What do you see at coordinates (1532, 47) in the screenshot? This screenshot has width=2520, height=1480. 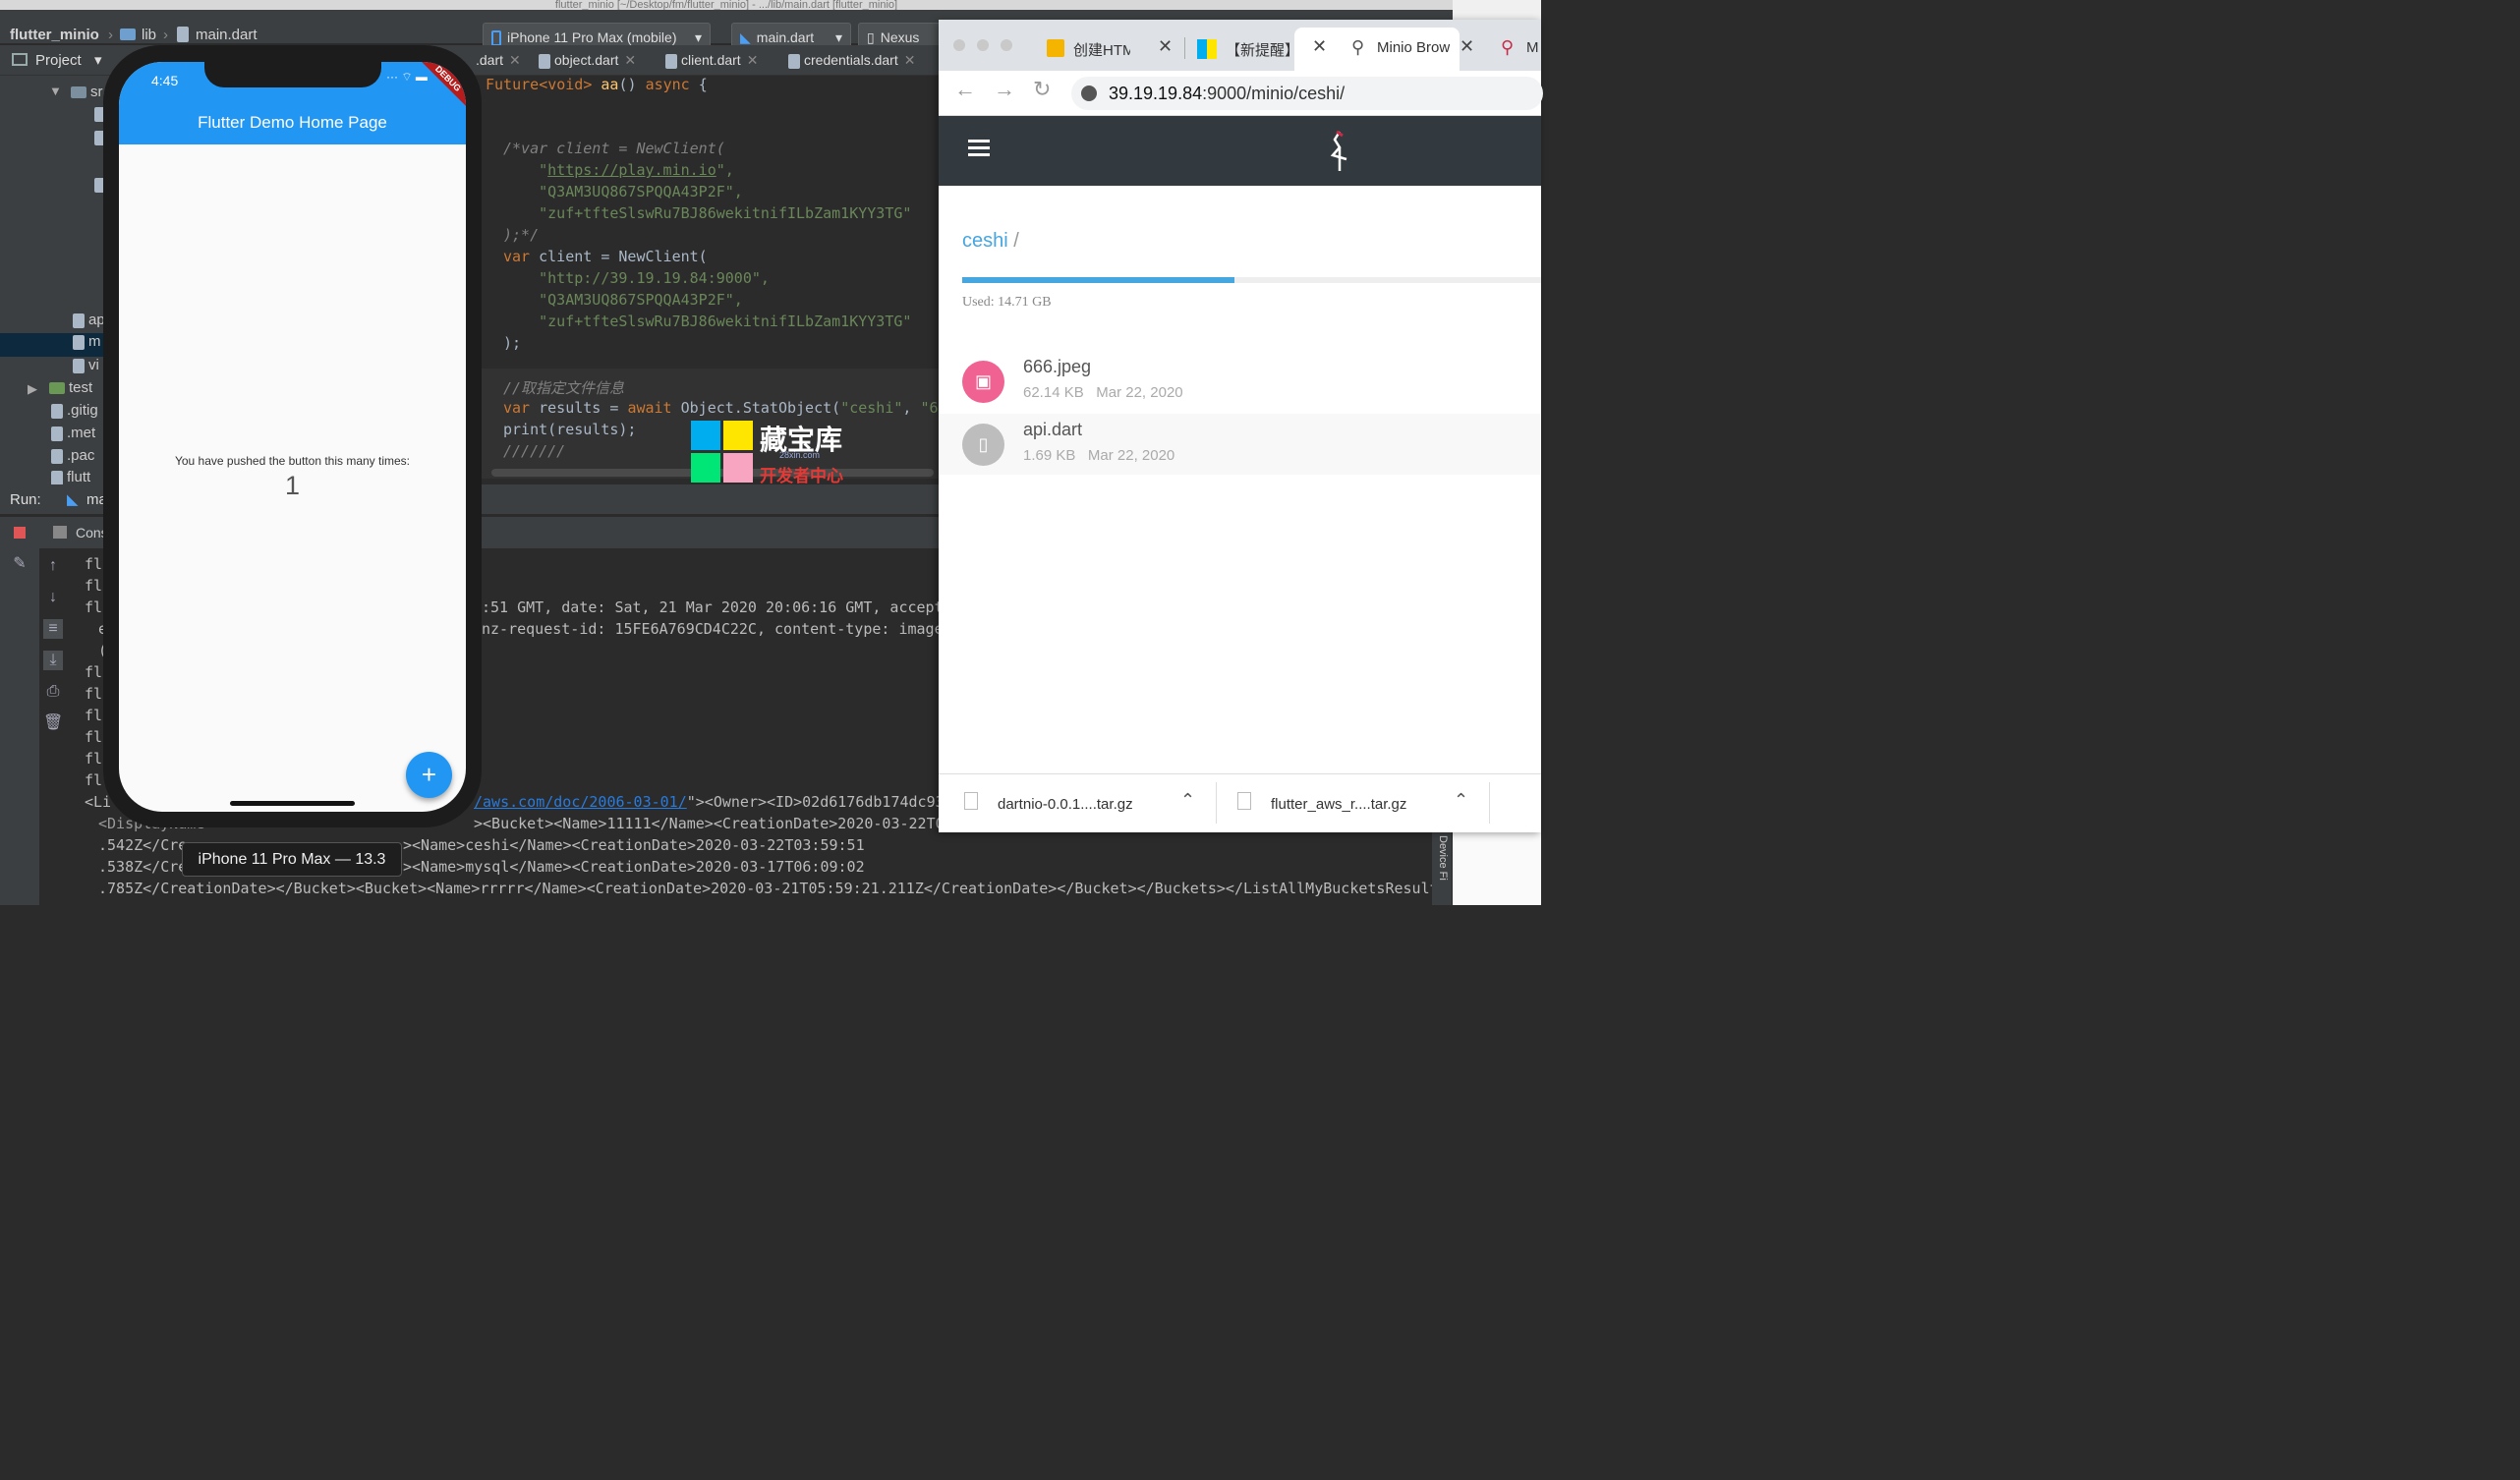 I see `browser-tab: M` at bounding box center [1532, 47].